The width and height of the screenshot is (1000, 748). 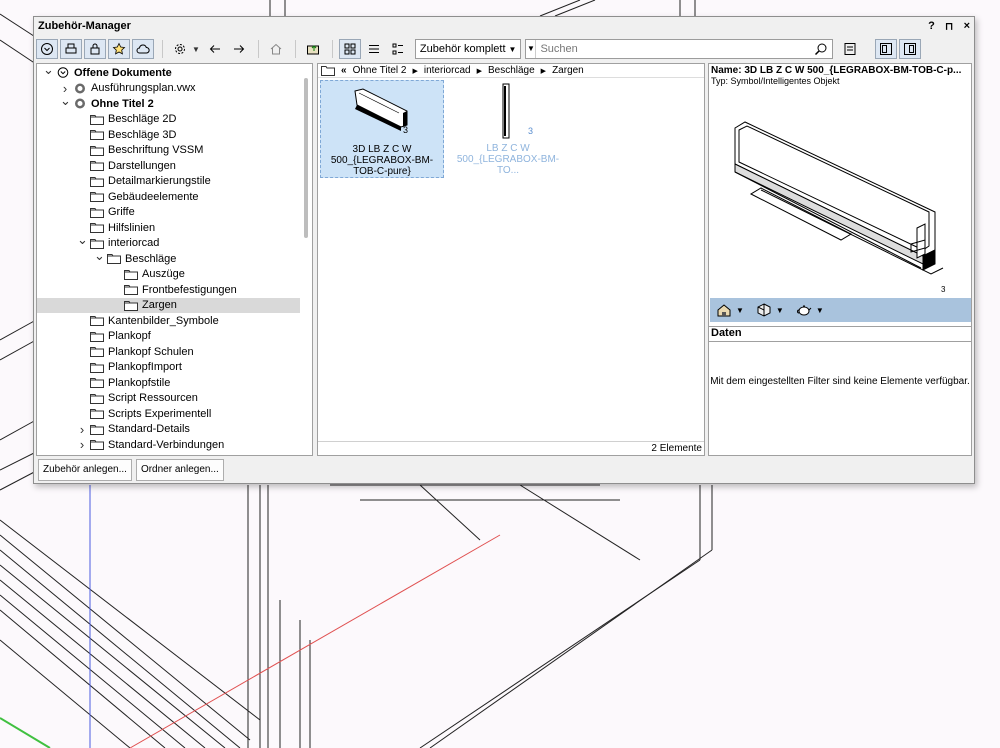 I want to click on filter-down-button, so click(x=47, y=49).